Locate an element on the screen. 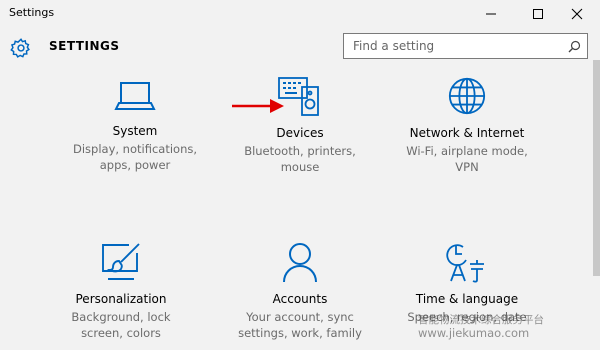  tile-label: Network & Internet is located at coordinates (467, 133).